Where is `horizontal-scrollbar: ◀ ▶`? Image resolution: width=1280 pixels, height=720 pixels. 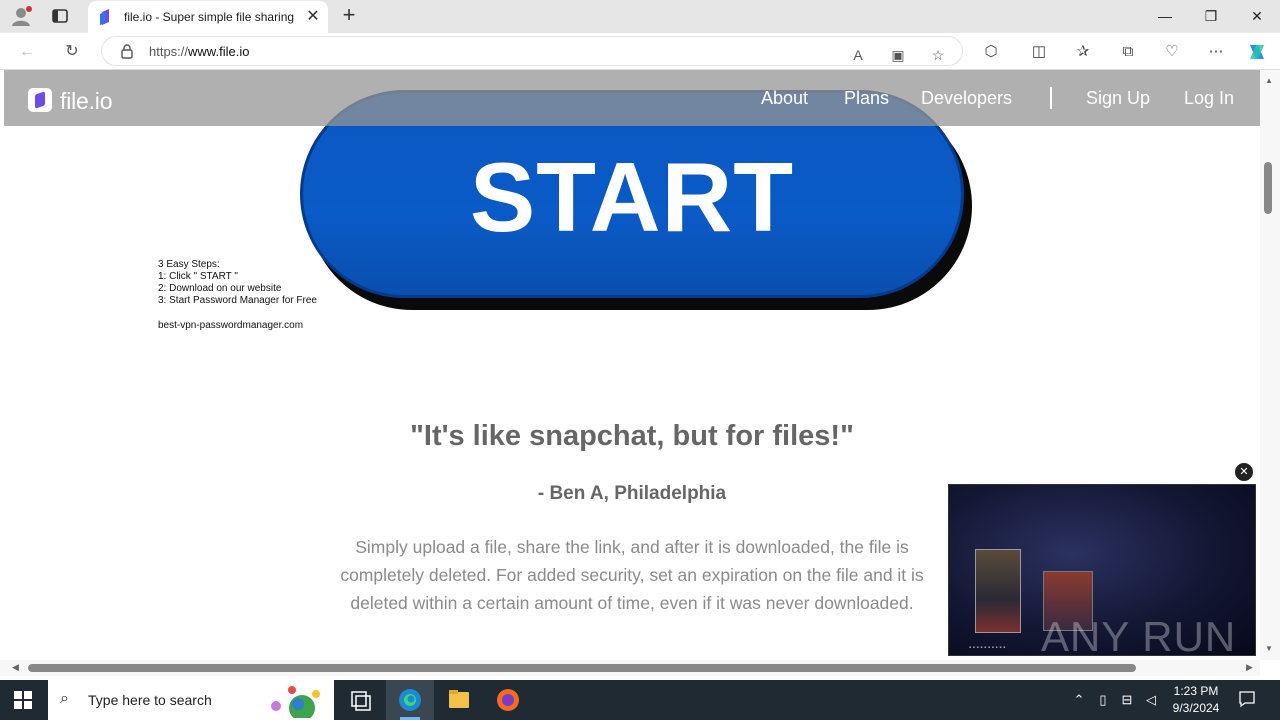 horizontal-scrollbar: ◀ ▶ is located at coordinates (630, 668).